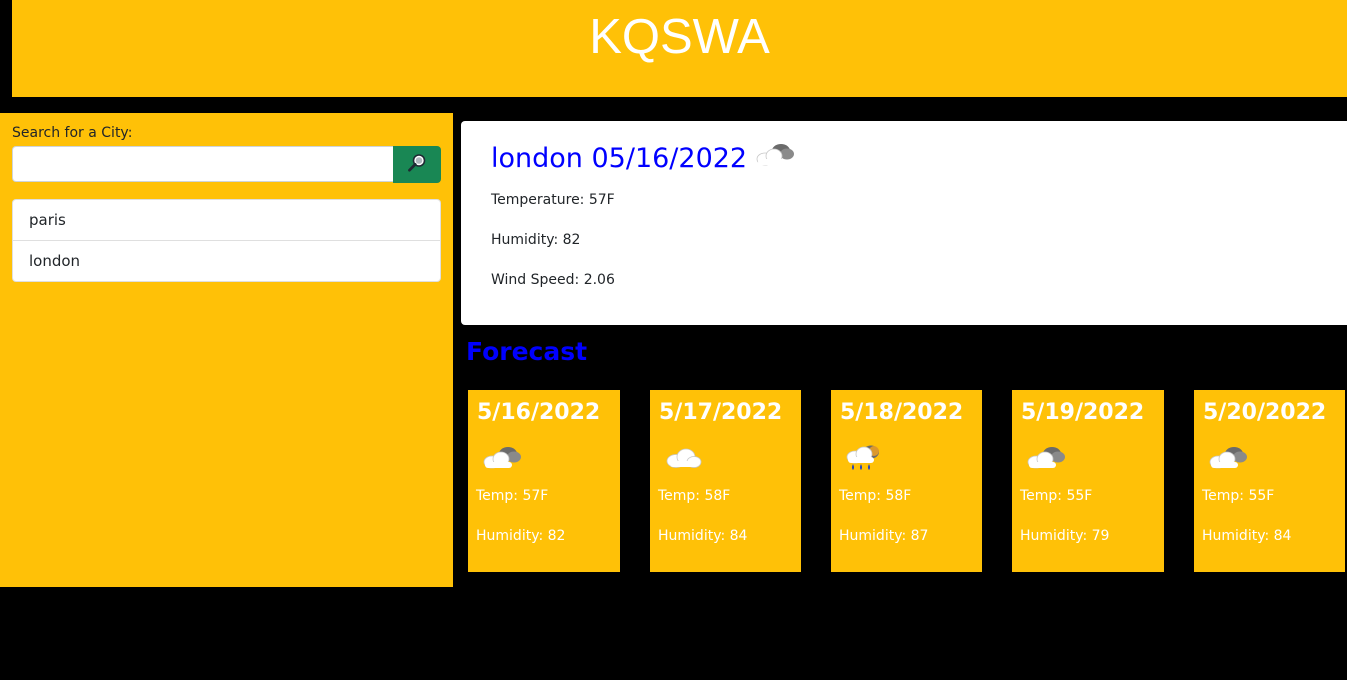  Describe the element at coordinates (679, 37) in the screenshot. I see `app-title: KQSWA` at that location.